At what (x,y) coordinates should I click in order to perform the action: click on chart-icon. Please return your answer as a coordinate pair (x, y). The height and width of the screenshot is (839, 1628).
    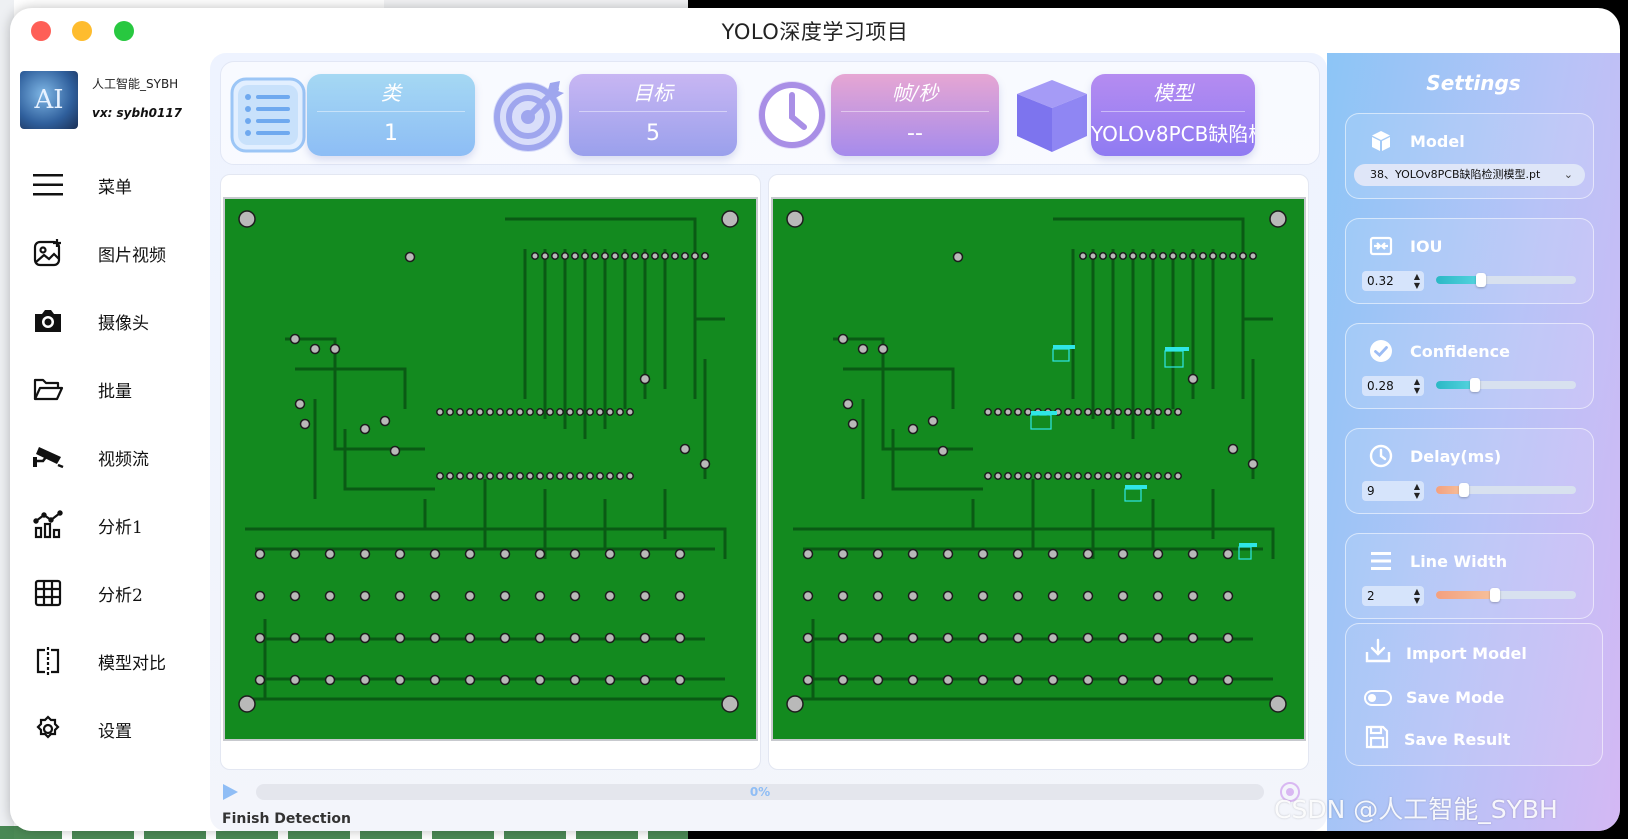
    Looking at the image, I should click on (48, 525).